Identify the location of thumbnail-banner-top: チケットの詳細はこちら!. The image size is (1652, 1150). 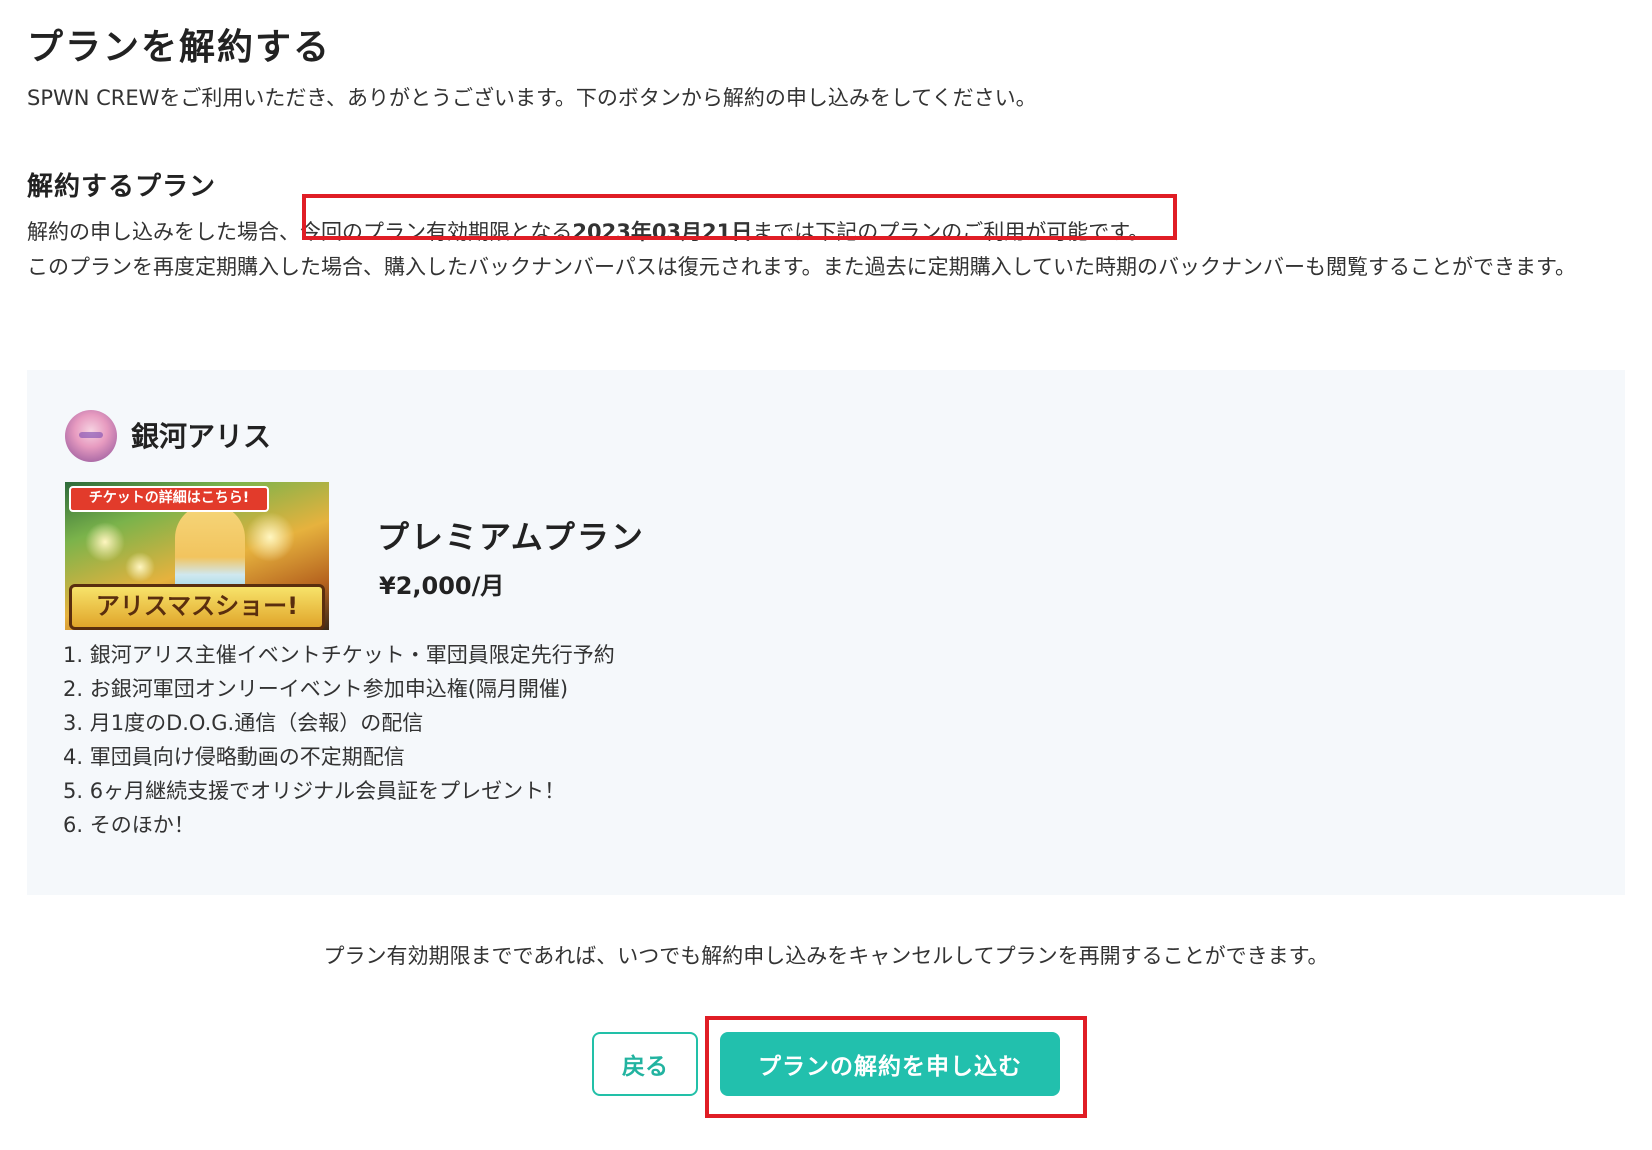
(169, 499).